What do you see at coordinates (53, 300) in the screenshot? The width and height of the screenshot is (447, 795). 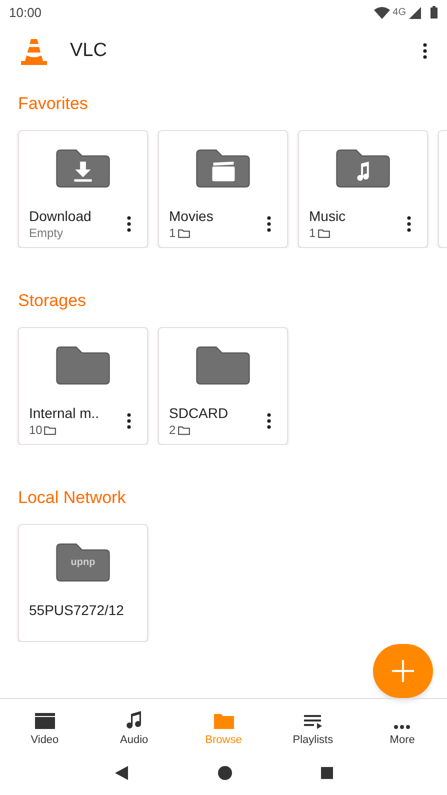 I see `section-title: Storages` at bounding box center [53, 300].